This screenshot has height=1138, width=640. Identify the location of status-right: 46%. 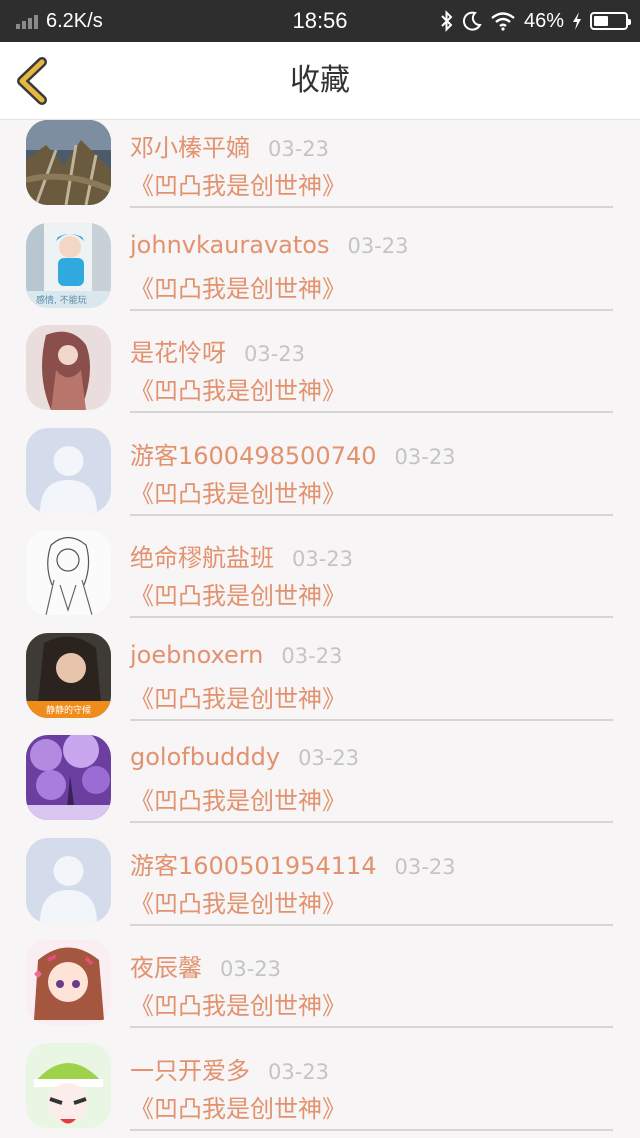
(535, 21).